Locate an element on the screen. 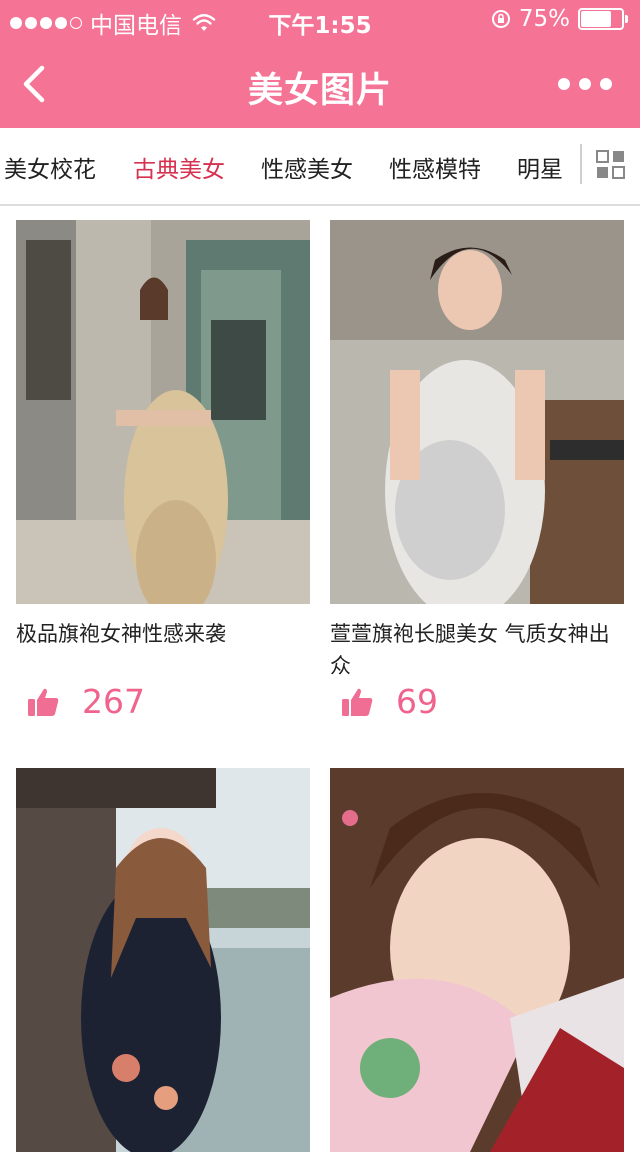  tab-classic-beauty: 古典美女 is located at coordinates (179, 167).